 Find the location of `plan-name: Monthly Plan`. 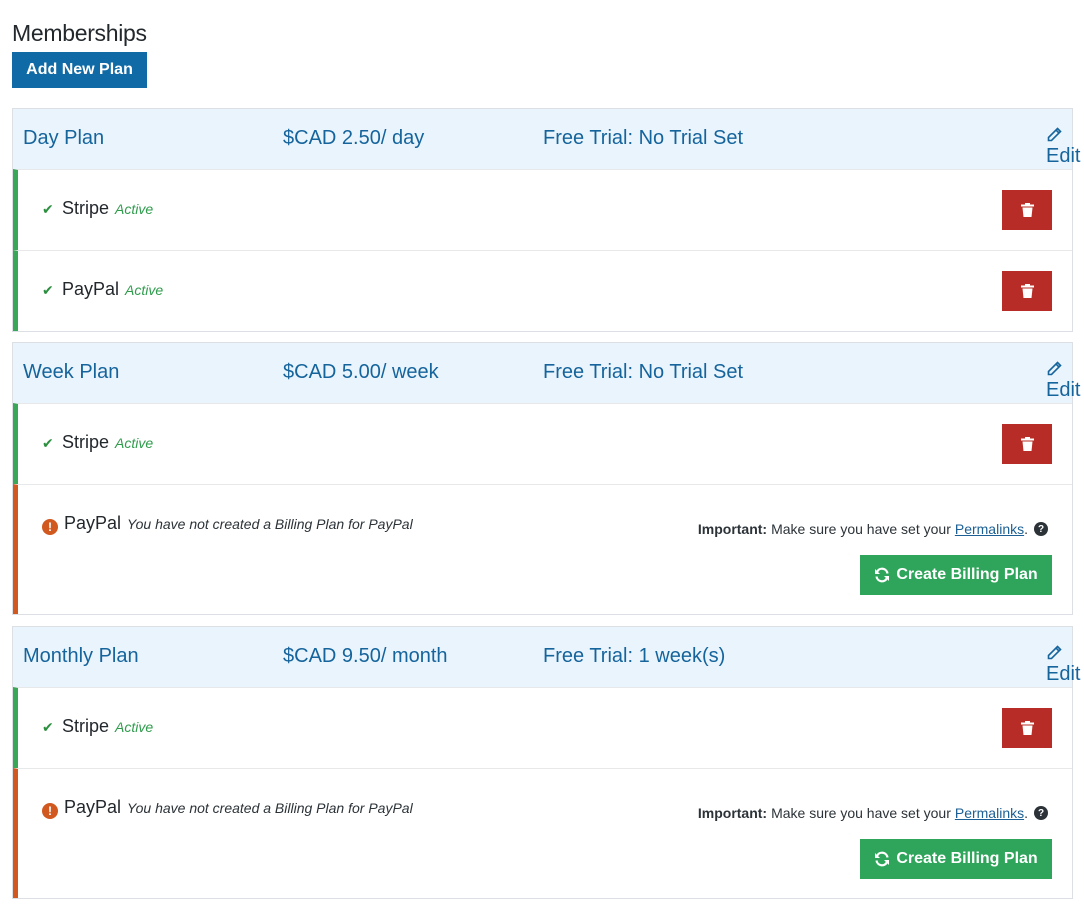

plan-name: Monthly Plan is located at coordinates (81, 656).